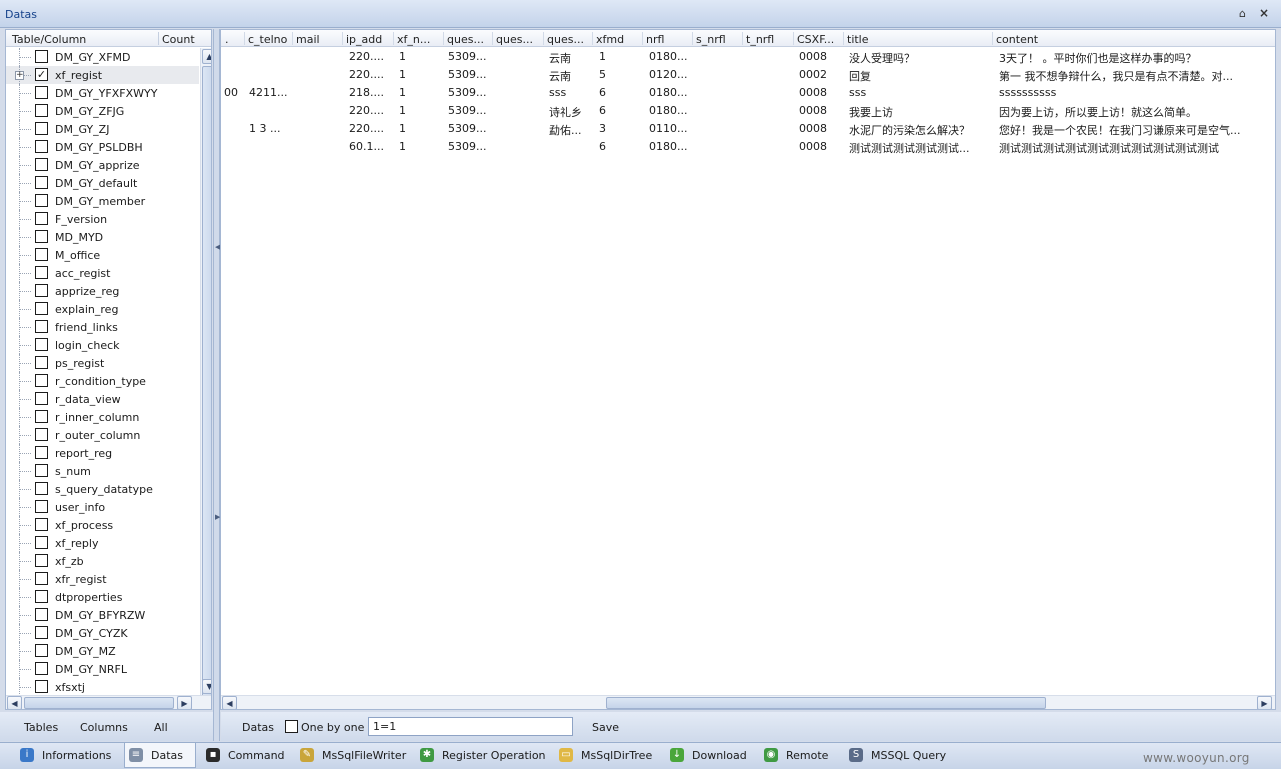  Describe the element at coordinates (102, 651) in the screenshot. I see `tree-node: DM_GY_MZ` at that location.